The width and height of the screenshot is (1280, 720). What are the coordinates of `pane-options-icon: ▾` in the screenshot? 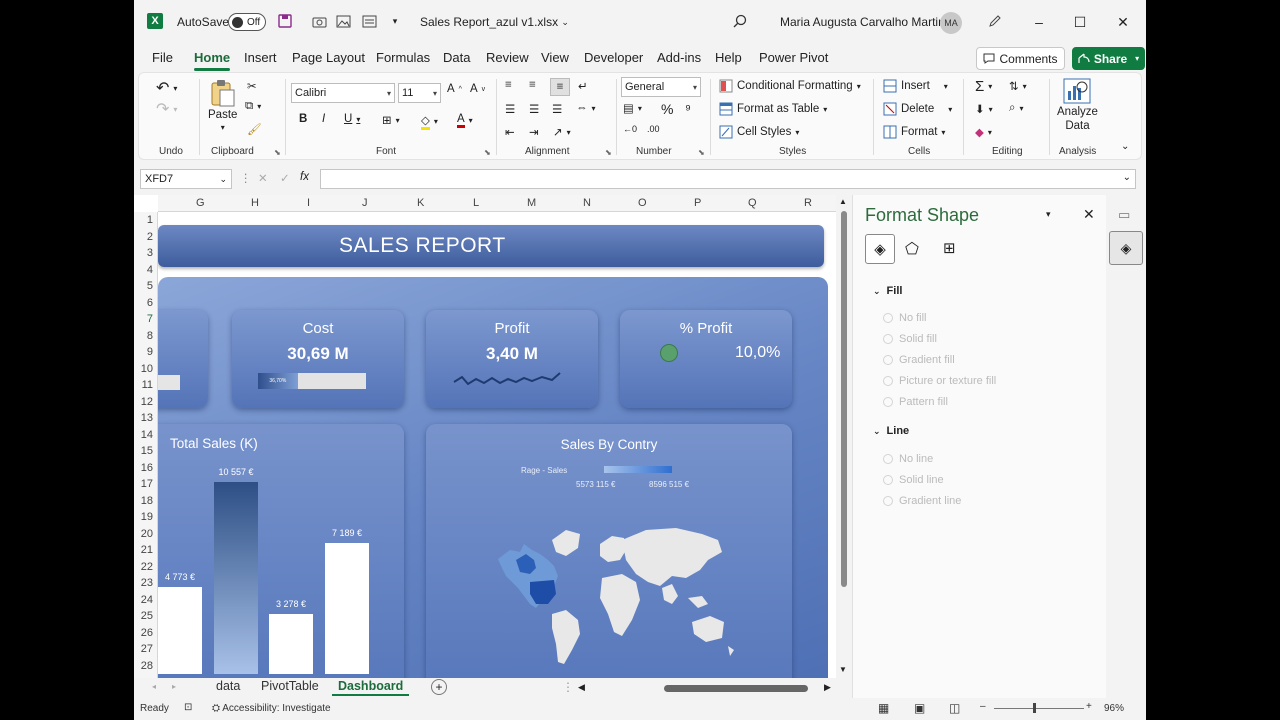 It's located at (1048, 214).